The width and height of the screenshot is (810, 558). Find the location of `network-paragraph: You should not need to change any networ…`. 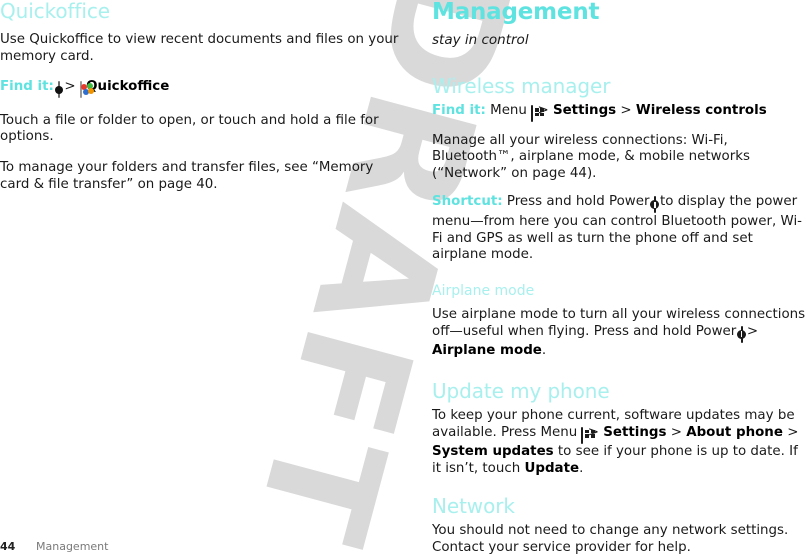

network-paragraph: You should not need to change any networ… is located at coordinates (610, 539).